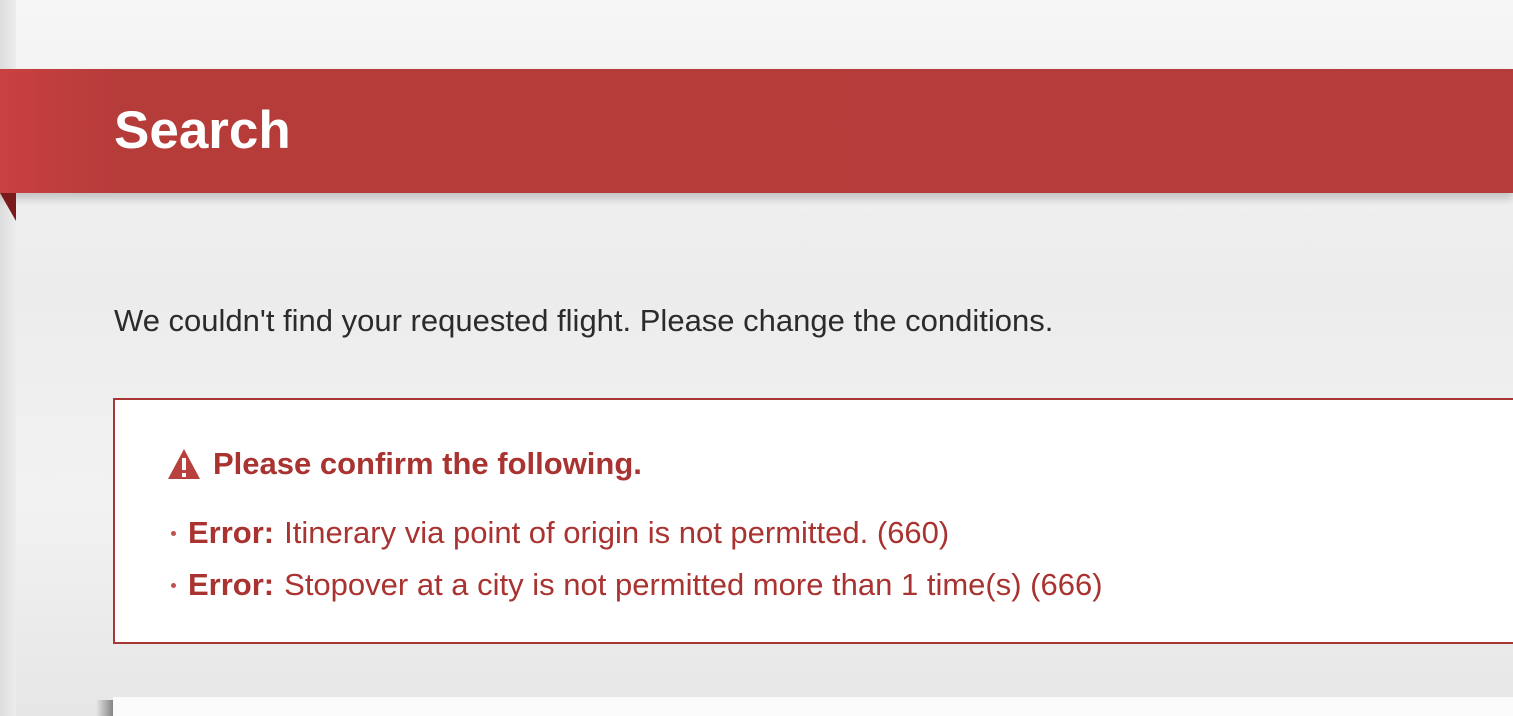 Image resolution: width=1513 pixels, height=716 pixels. Describe the element at coordinates (427, 463) in the screenshot. I see `alert-heading-text: Please confirm the following.` at that location.